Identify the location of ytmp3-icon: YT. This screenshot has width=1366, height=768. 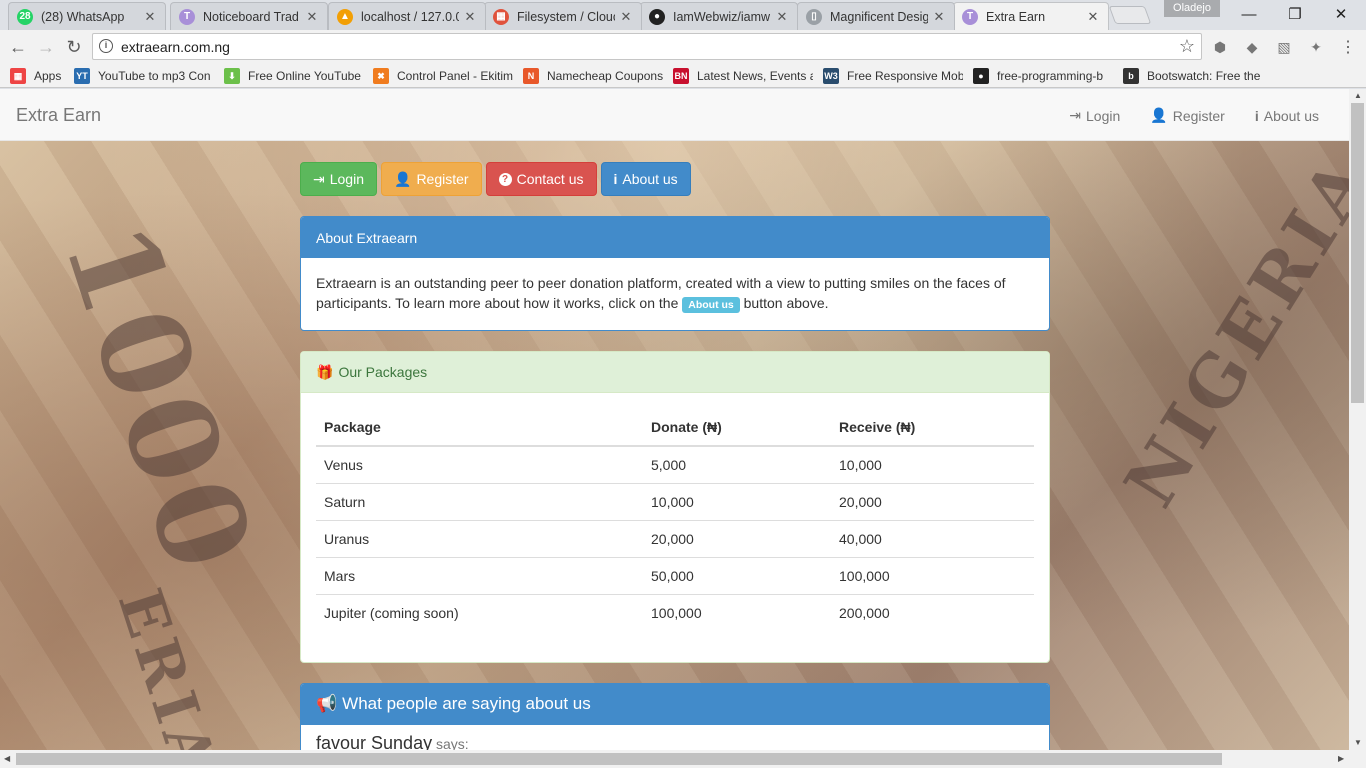
(82, 76).